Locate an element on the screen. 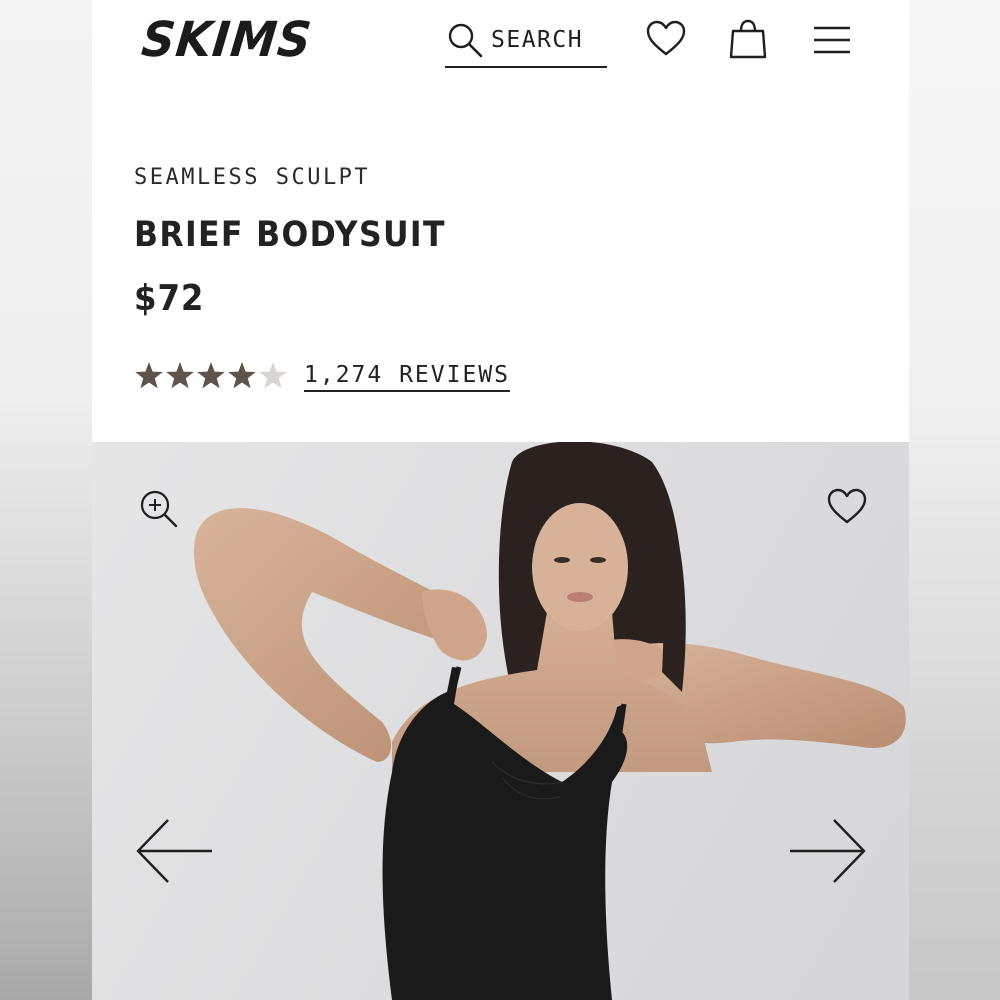 The image size is (1000, 1000). add-to-wishlist-button is located at coordinates (847, 507).